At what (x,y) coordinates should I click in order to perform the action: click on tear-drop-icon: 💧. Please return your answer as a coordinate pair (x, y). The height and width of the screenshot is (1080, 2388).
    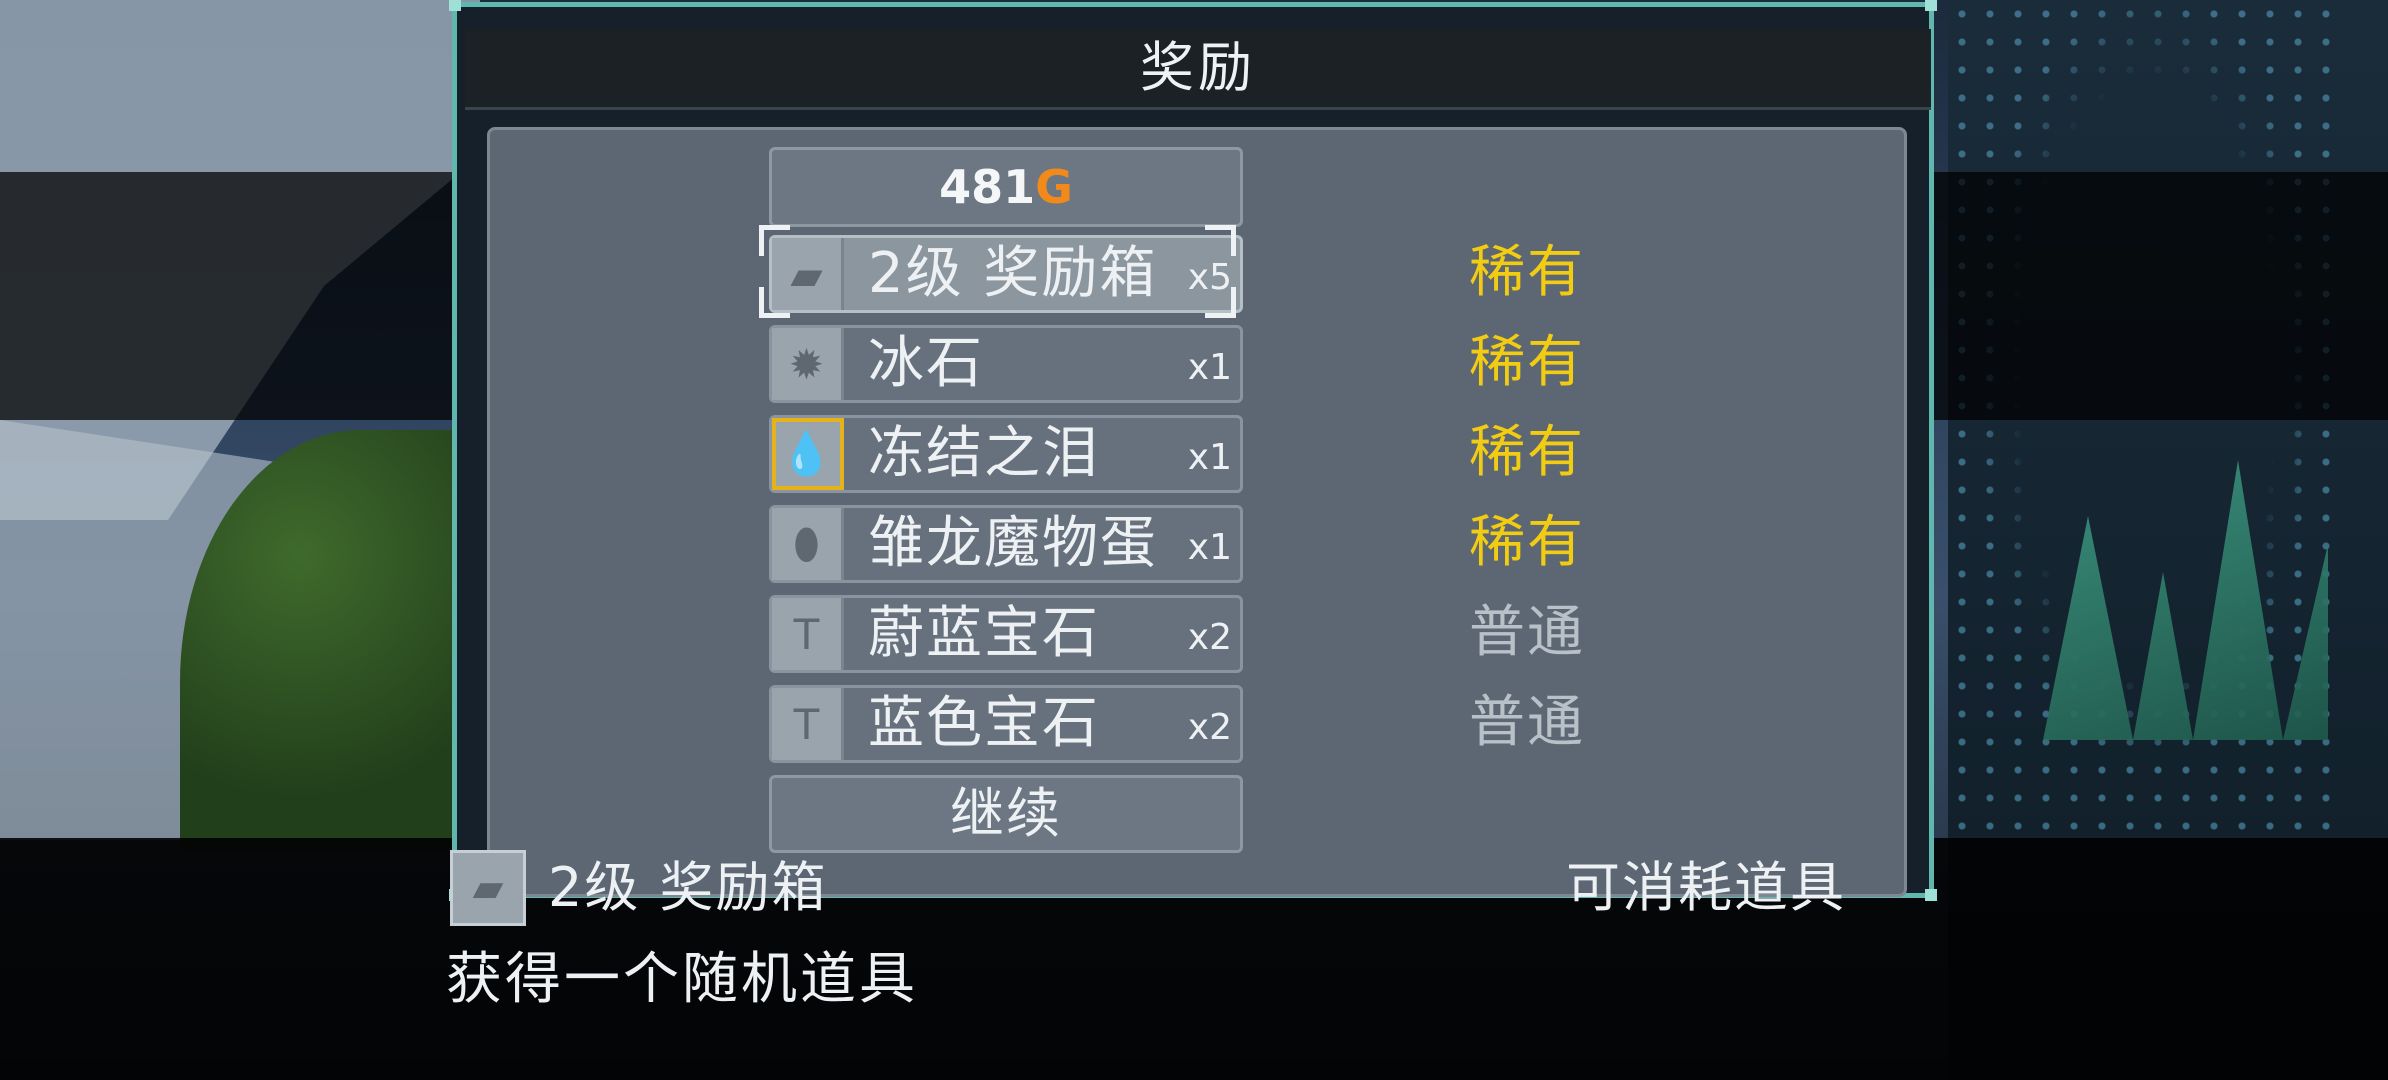
    Looking at the image, I should click on (808, 454).